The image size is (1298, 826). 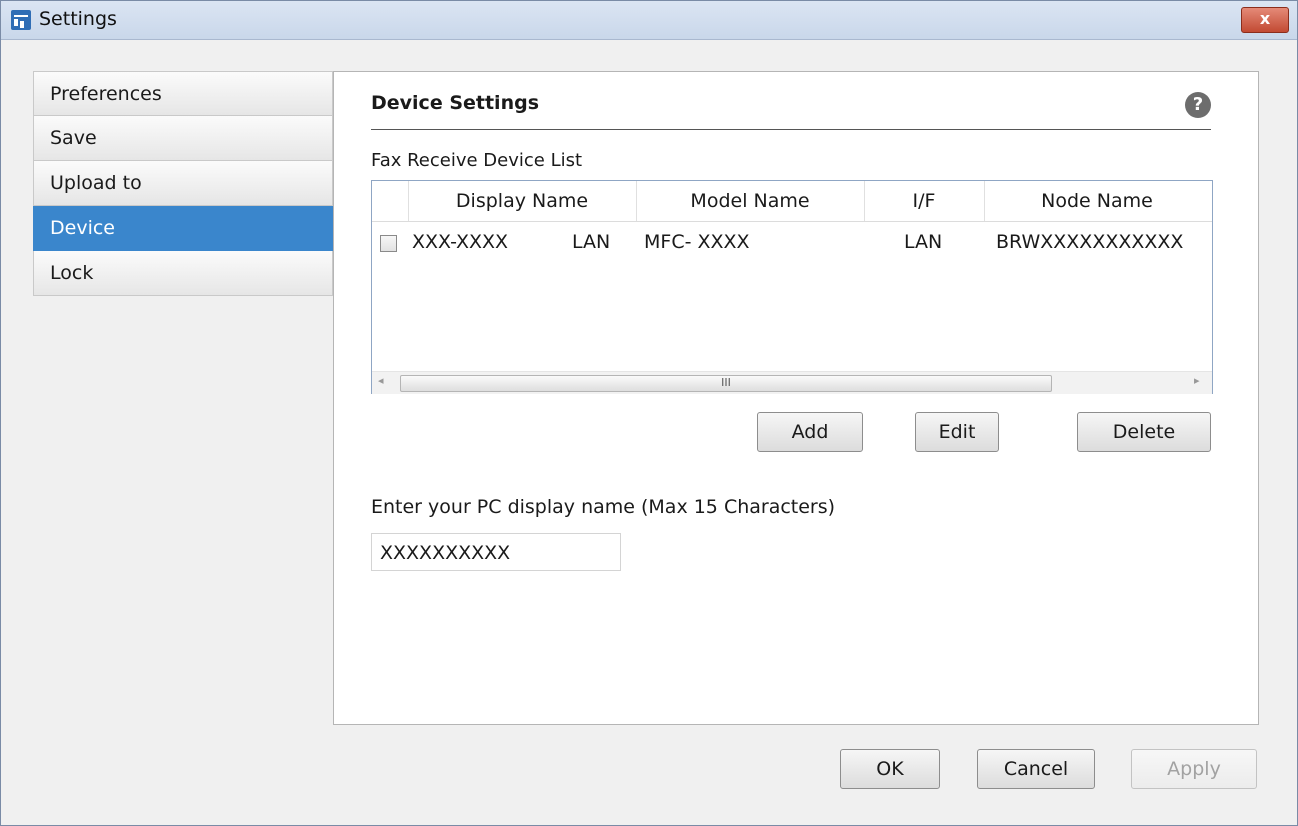 What do you see at coordinates (496, 552) in the screenshot?
I see `pc-display-name-input: XXXXXXXXXX` at bounding box center [496, 552].